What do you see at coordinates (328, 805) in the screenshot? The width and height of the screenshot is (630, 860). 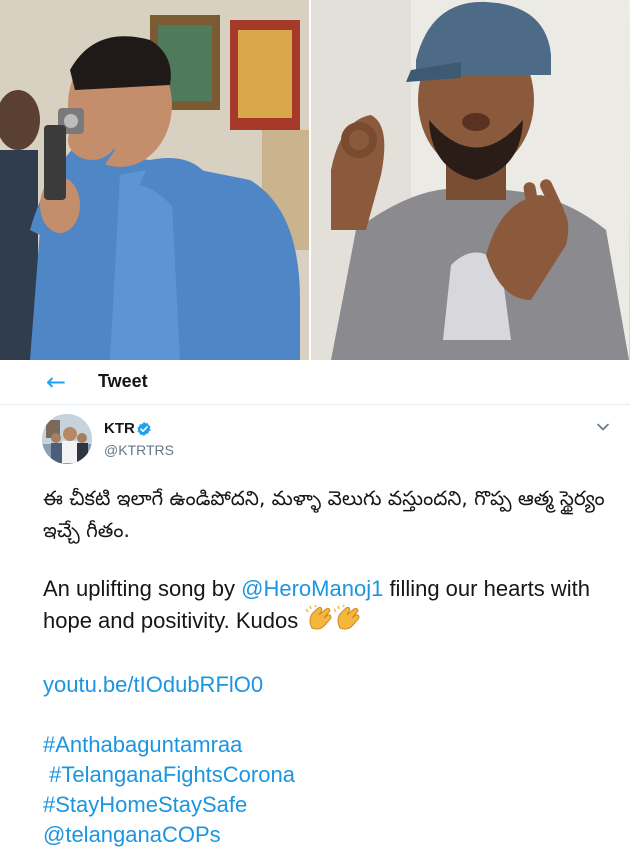 I see `hashtag-stayhomestaysafe: #StayHomeStaySafe` at bounding box center [328, 805].